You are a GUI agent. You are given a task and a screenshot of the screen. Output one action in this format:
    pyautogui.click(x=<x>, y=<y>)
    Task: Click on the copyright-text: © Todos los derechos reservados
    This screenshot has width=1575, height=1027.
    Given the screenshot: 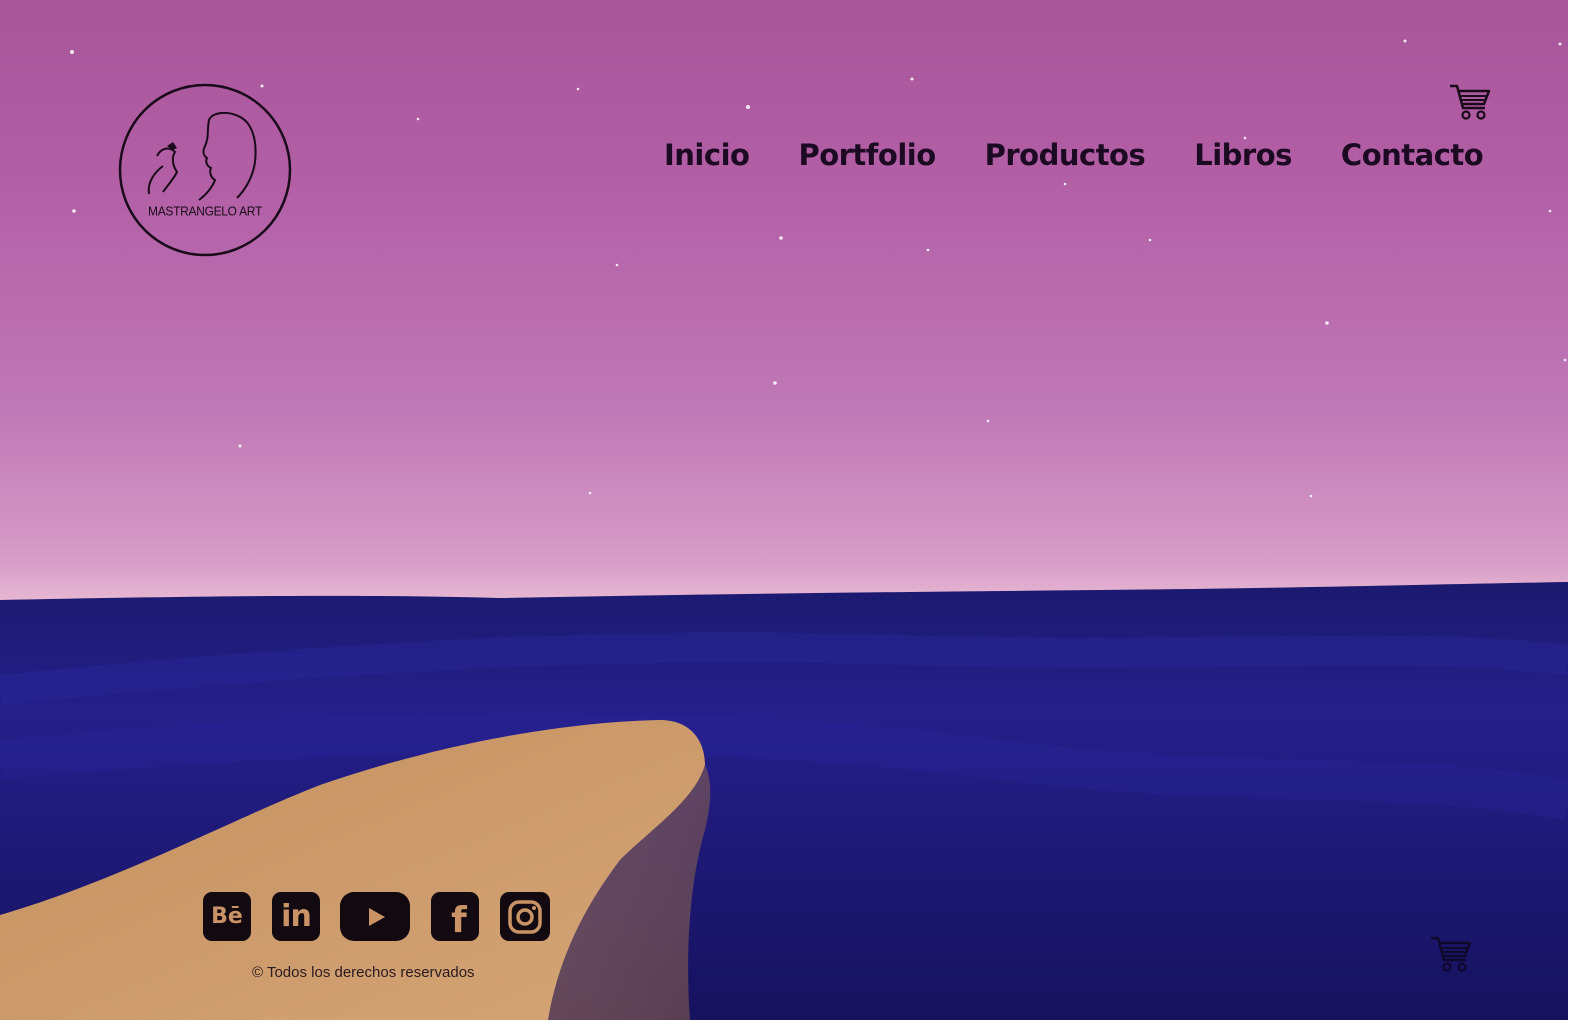 What is the action you would take?
    pyautogui.click(x=363, y=972)
    